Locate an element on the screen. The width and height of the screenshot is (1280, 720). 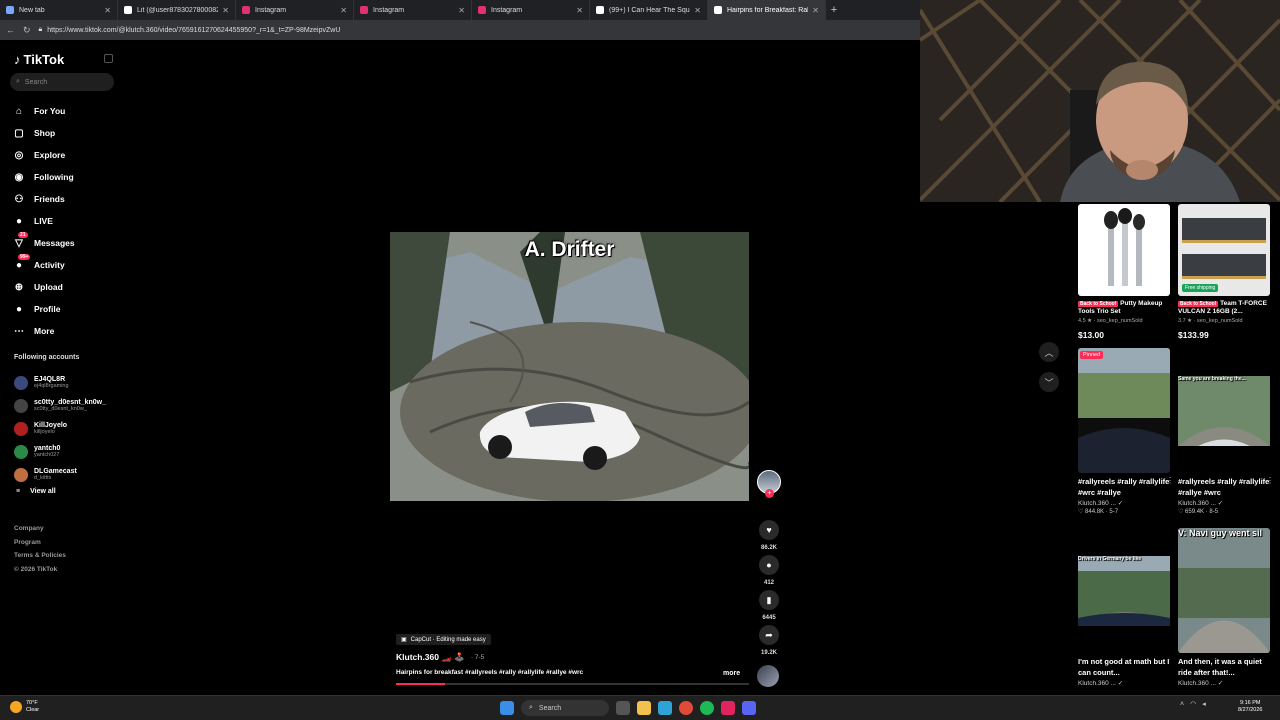
chevron-up-icon: ˄ is located at coordinates (1182, 704).